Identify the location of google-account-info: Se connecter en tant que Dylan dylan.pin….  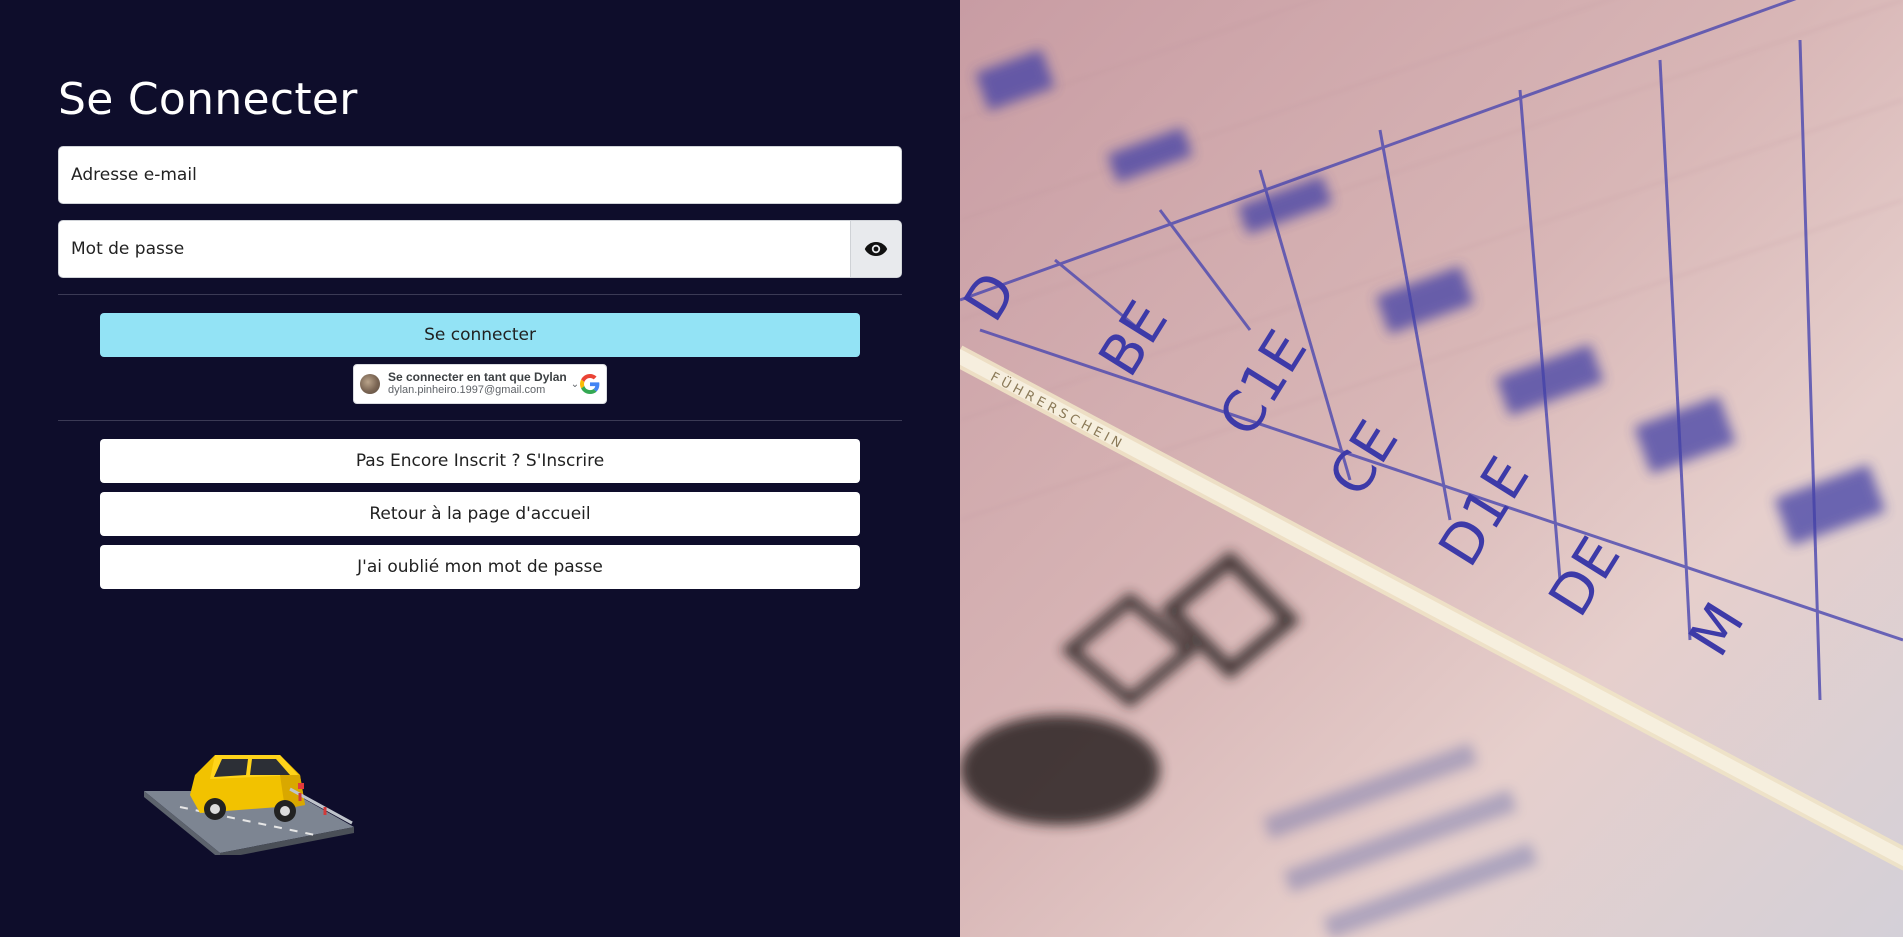
(477, 384).